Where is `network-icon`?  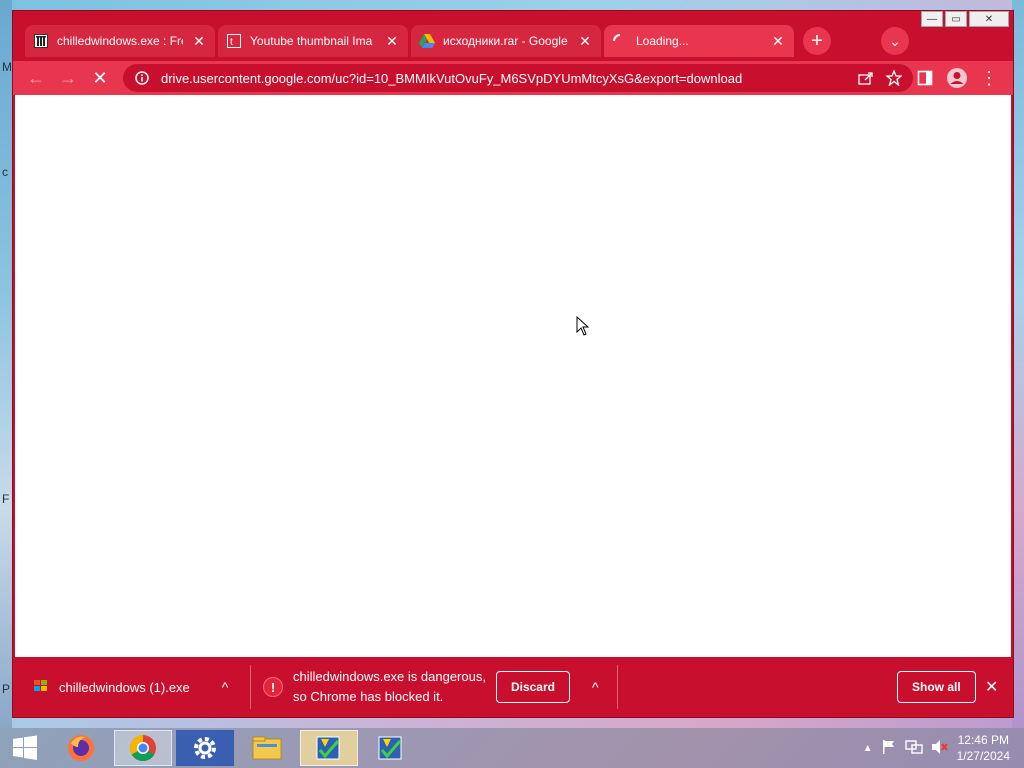 network-icon is located at coordinates (913, 748).